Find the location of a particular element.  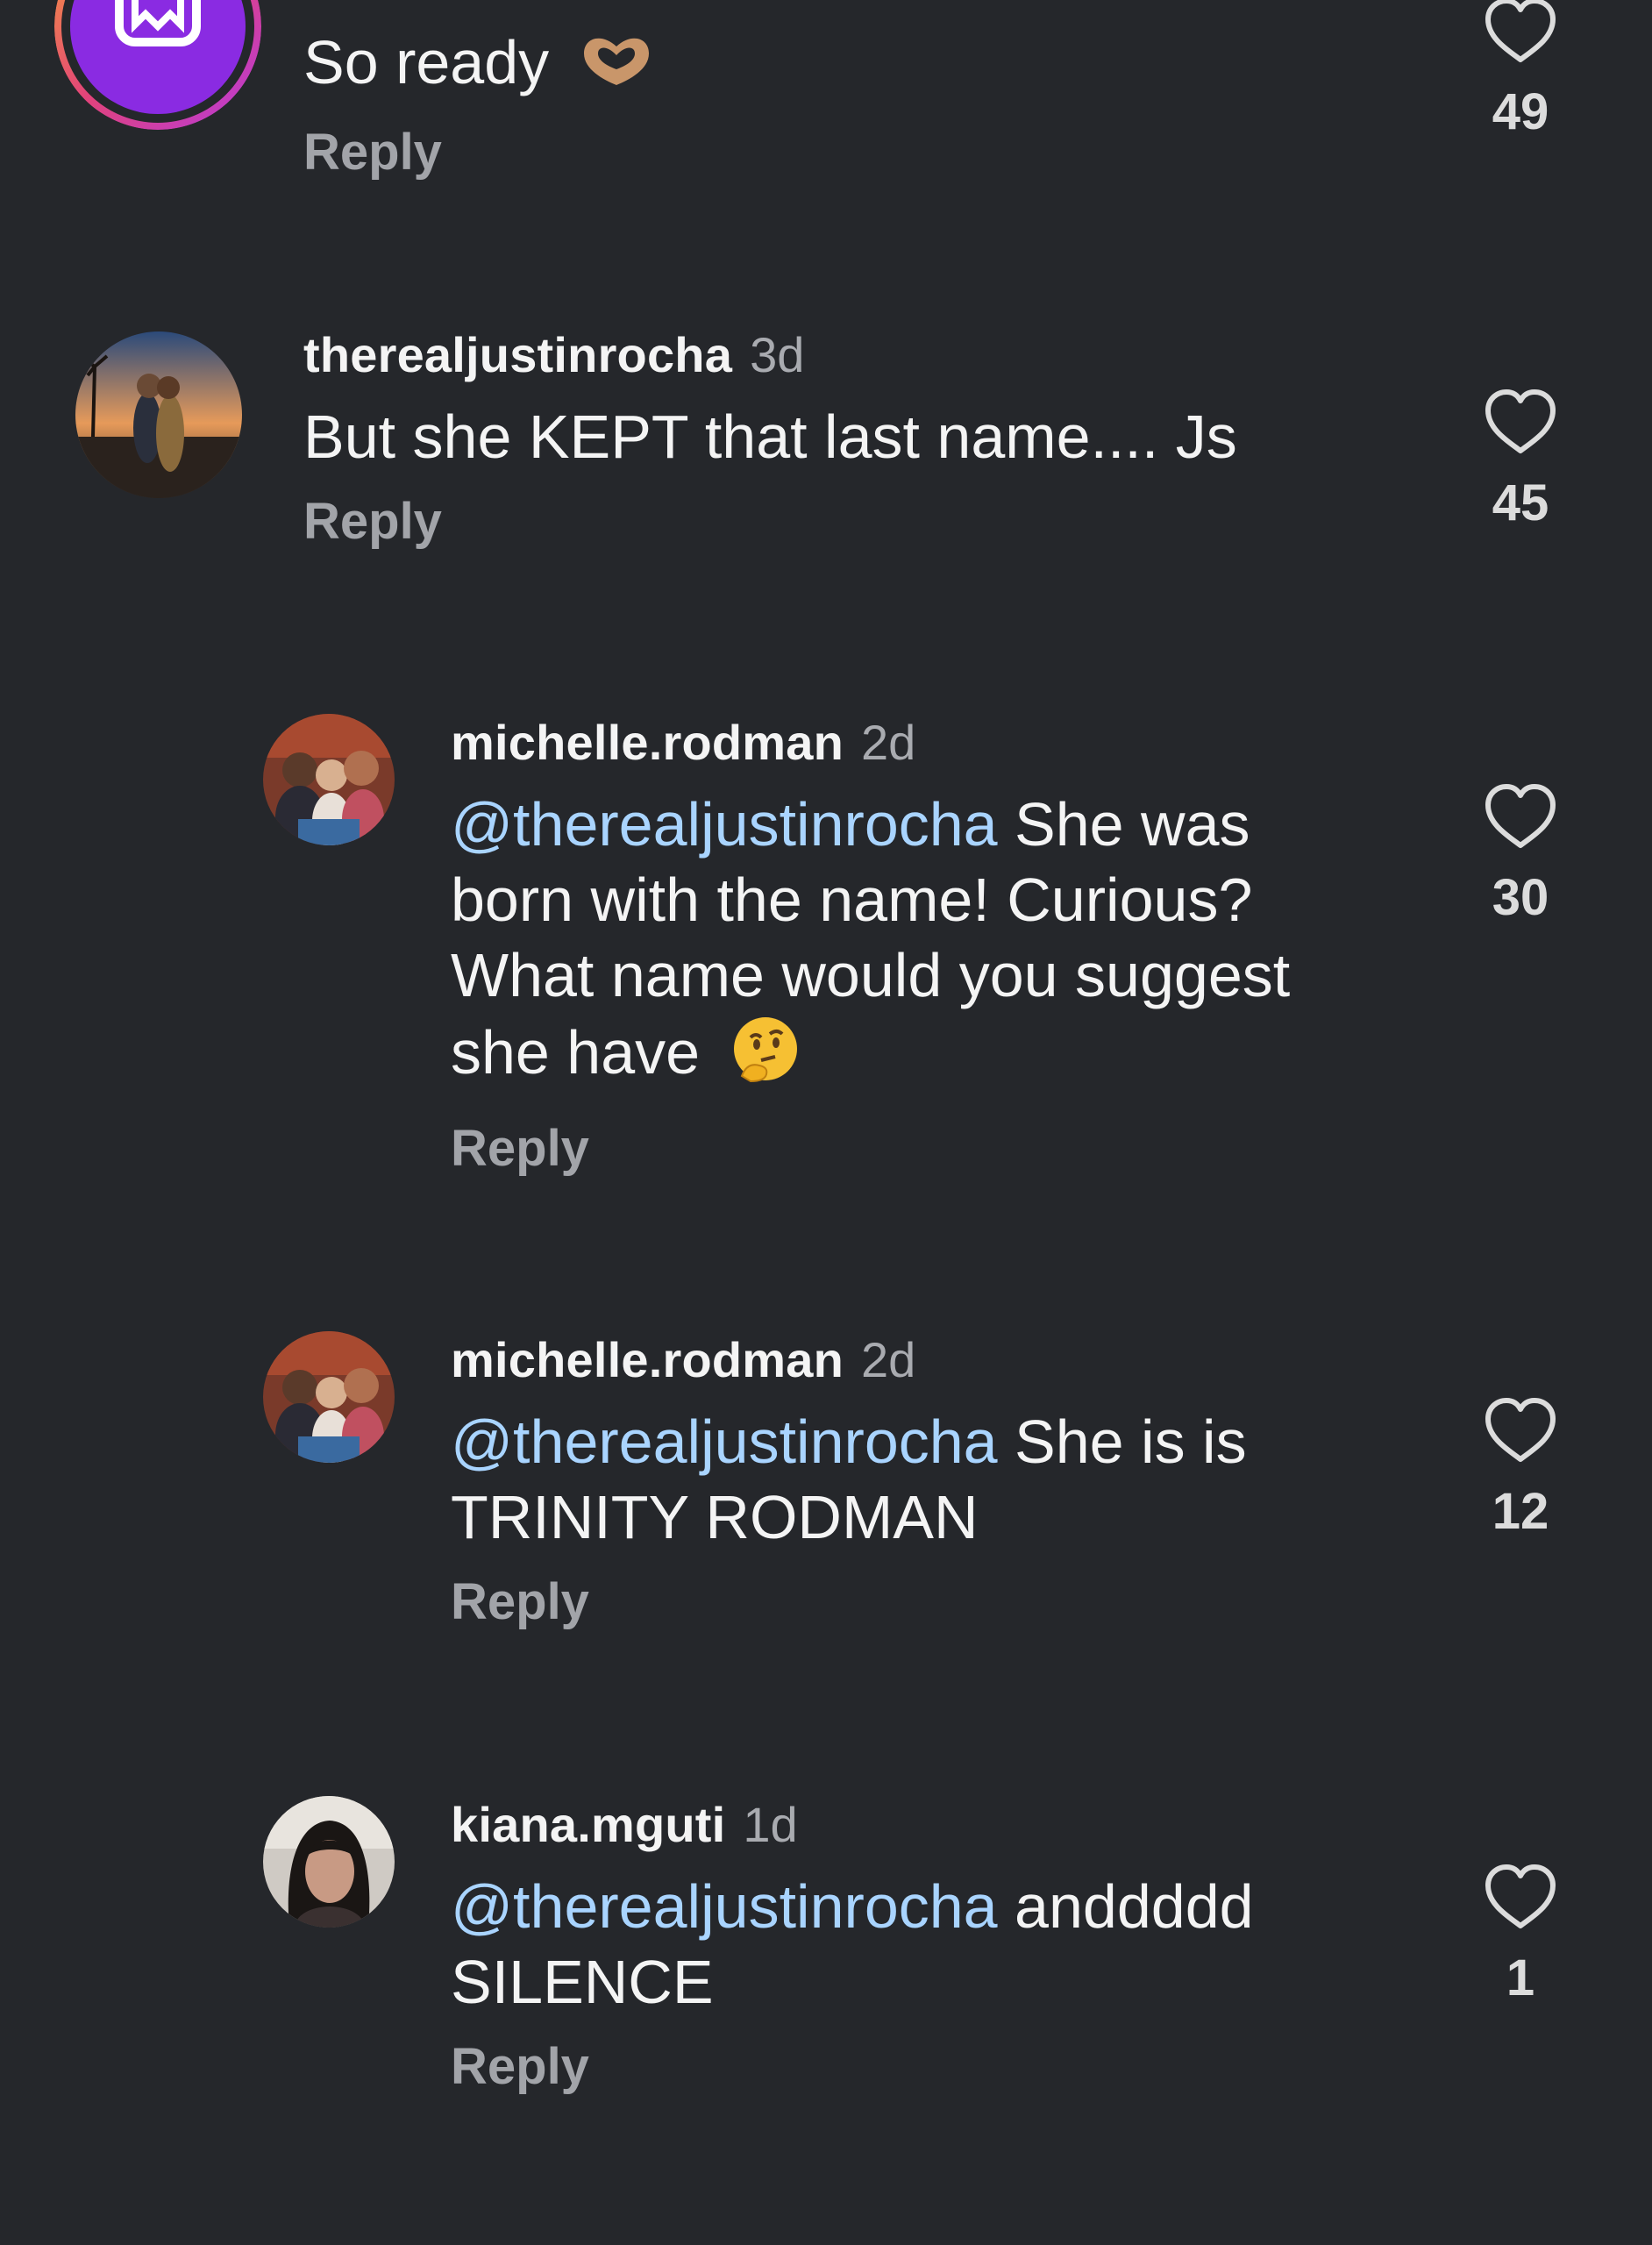

comment-header: therealjustinrocha 3d is located at coordinates (770, 354).